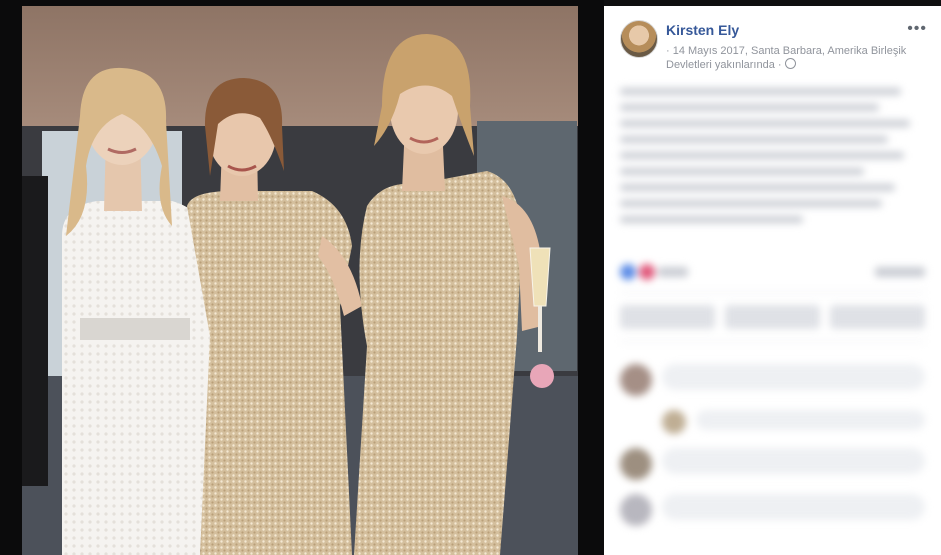 The image size is (941, 555). What do you see at coordinates (772, 434) in the screenshot?
I see `blurred-comments` at bounding box center [772, 434].